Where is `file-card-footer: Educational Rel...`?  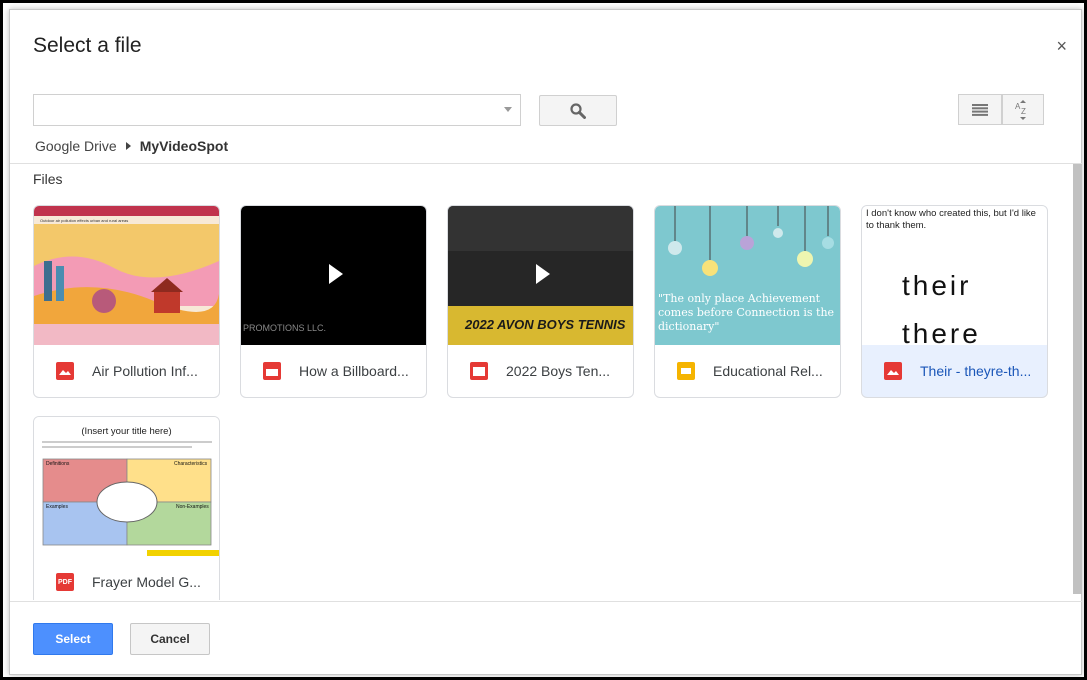 file-card-footer: Educational Rel... is located at coordinates (747, 371).